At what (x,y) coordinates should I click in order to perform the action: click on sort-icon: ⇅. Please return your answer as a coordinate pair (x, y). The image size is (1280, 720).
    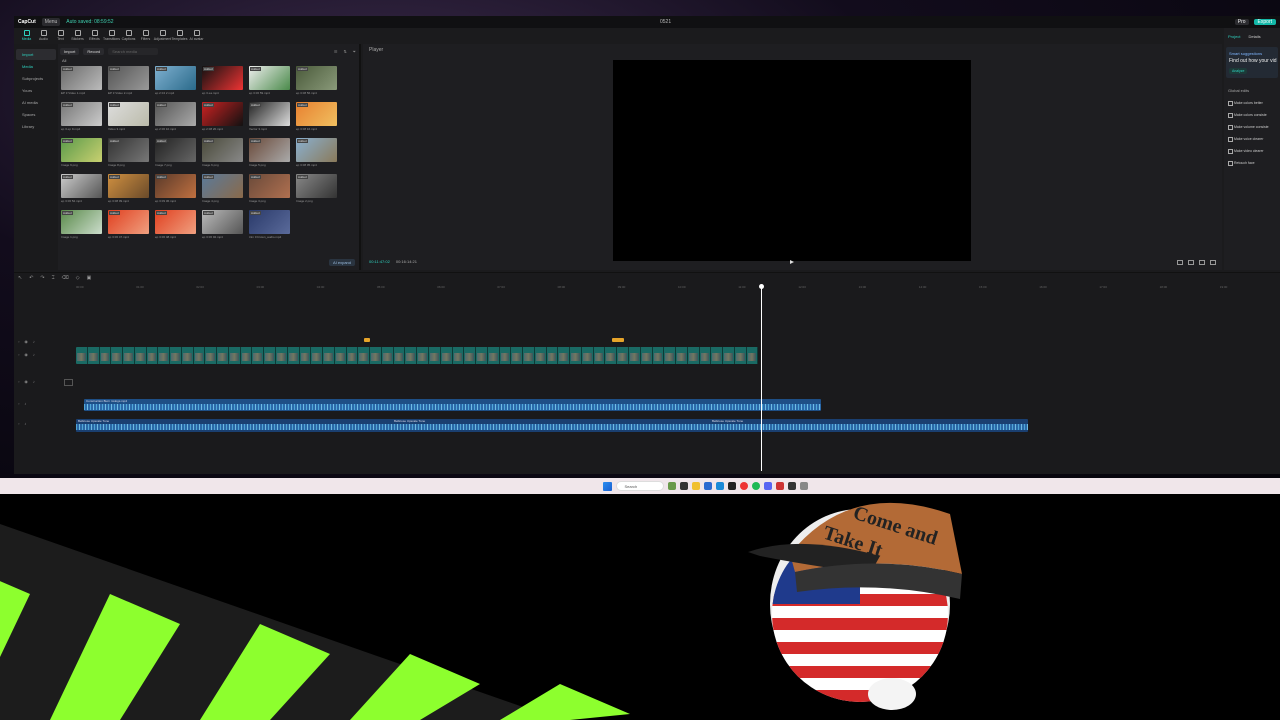
    Looking at the image, I should click on (344, 51).